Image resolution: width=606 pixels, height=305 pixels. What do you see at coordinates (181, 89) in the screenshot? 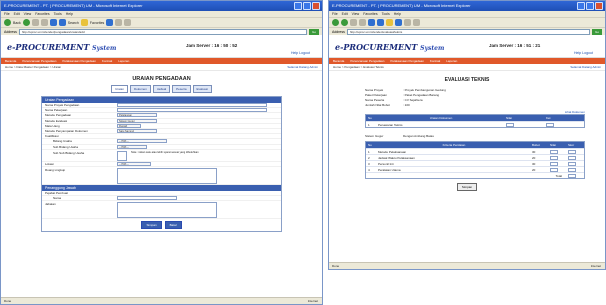
I see `tab-peserta: Peserta` at bounding box center [181, 89].